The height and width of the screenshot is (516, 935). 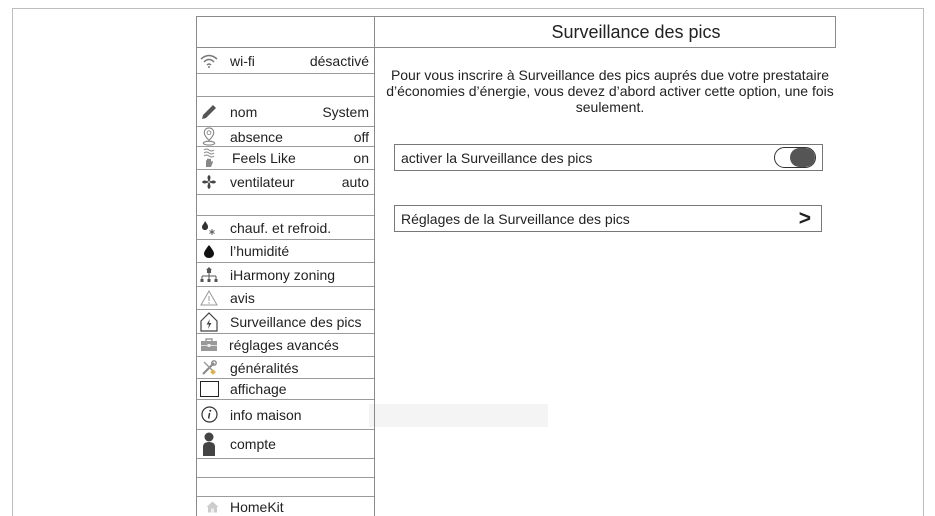 I want to click on sidebar-item-fan: ventilateur auto, so click(x=285, y=182).